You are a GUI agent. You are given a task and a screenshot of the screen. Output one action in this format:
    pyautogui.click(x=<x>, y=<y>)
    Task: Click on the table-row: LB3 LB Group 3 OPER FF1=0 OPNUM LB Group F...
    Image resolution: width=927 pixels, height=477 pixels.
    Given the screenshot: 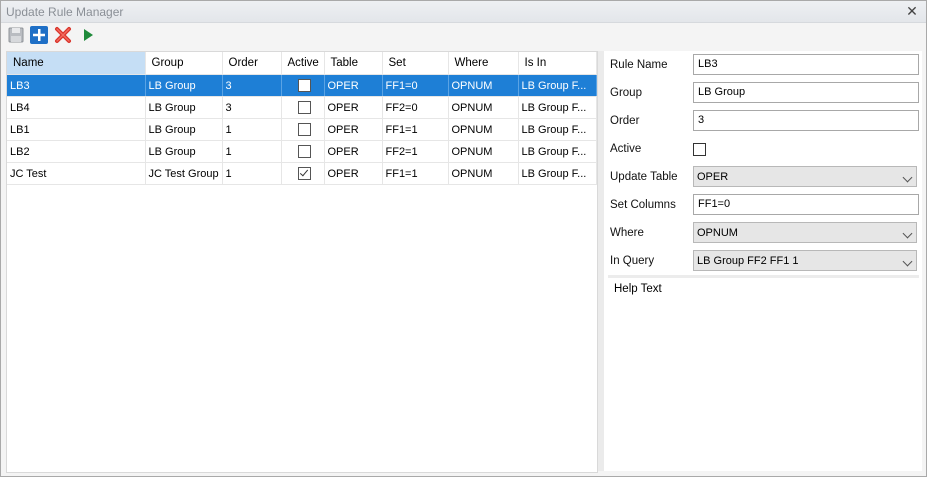 What is the action you would take?
    pyautogui.click(x=302, y=85)
    